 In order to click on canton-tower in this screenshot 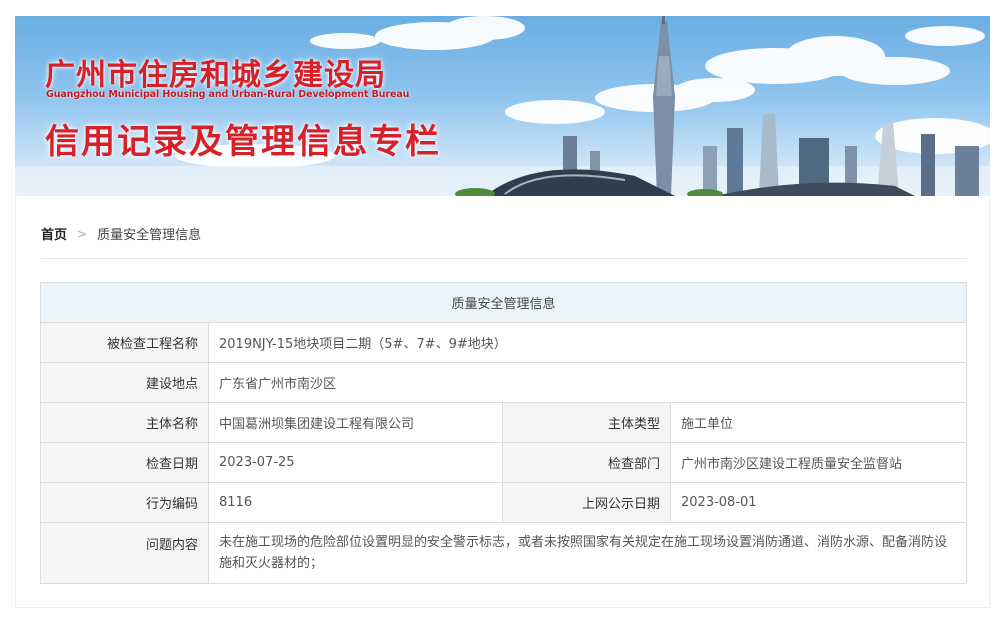, I will do `click(664, 106)`.